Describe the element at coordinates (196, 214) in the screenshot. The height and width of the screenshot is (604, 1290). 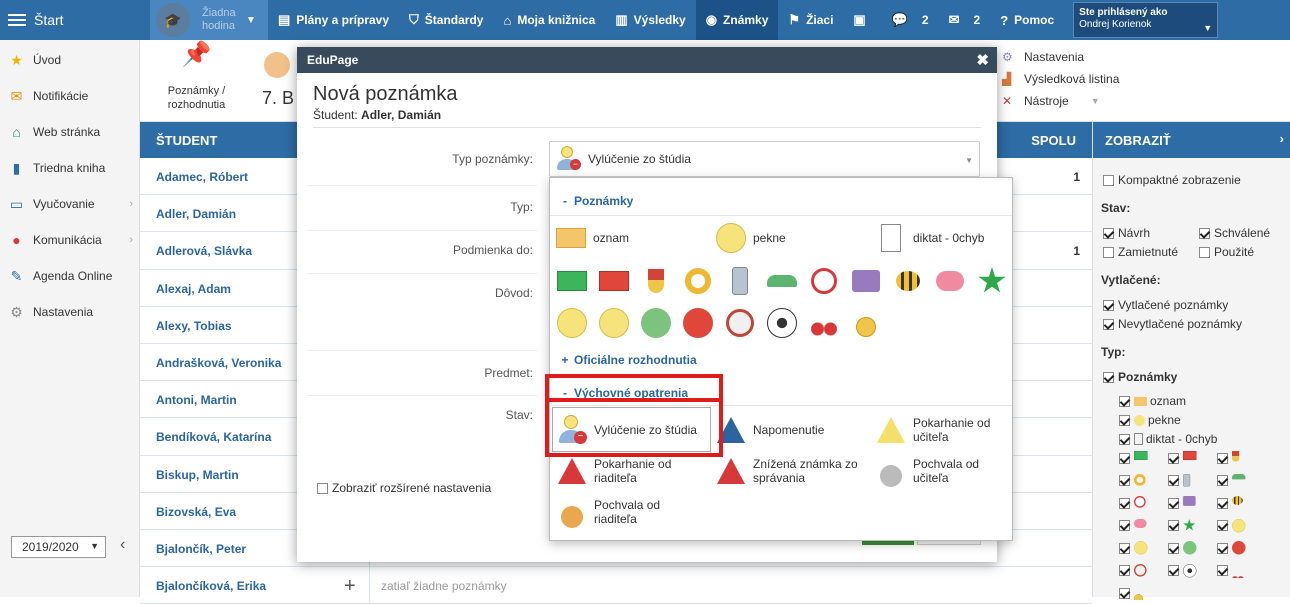
I see `student-name-link: Adler, Damián` at that location.